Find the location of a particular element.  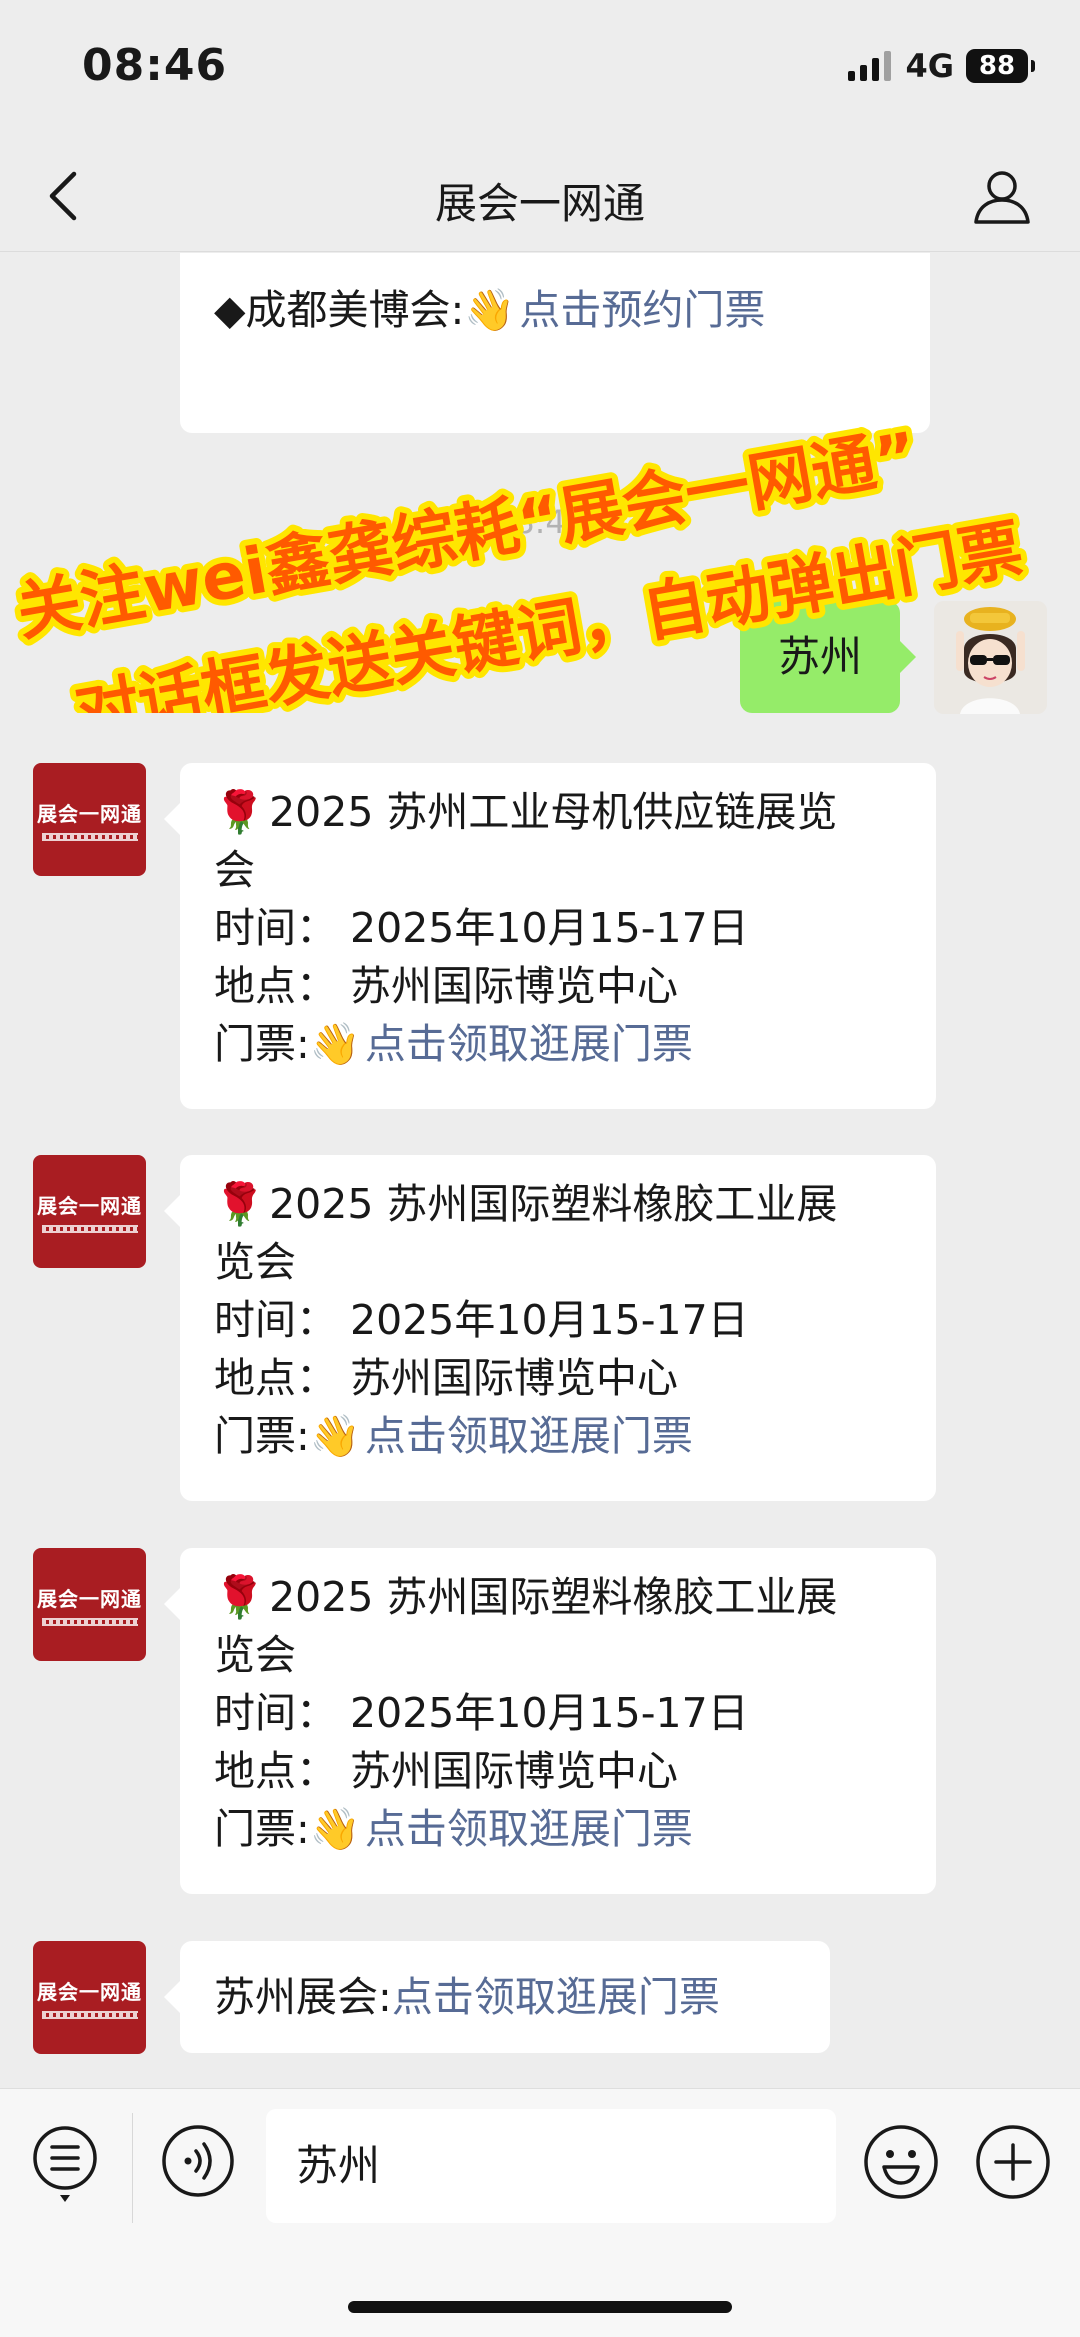

message-prefix: 苏州展会: is located at coordinates (303, 1997).